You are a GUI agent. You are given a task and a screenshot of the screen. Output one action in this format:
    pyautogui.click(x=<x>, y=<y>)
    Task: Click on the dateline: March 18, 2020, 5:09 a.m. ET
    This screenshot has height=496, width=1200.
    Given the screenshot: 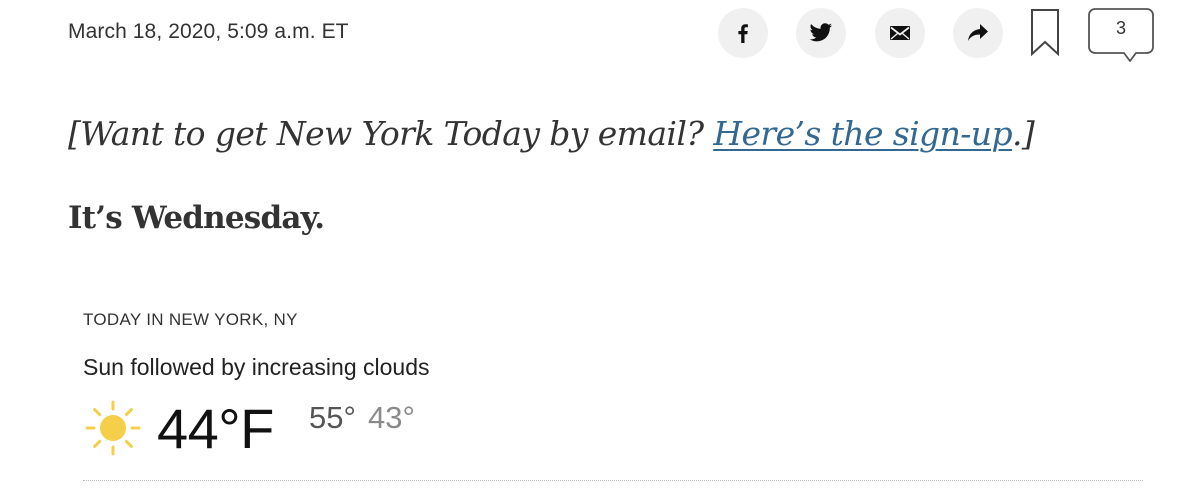 What is the action you would take?
    pyautogui.click(x=208, y=31)
    